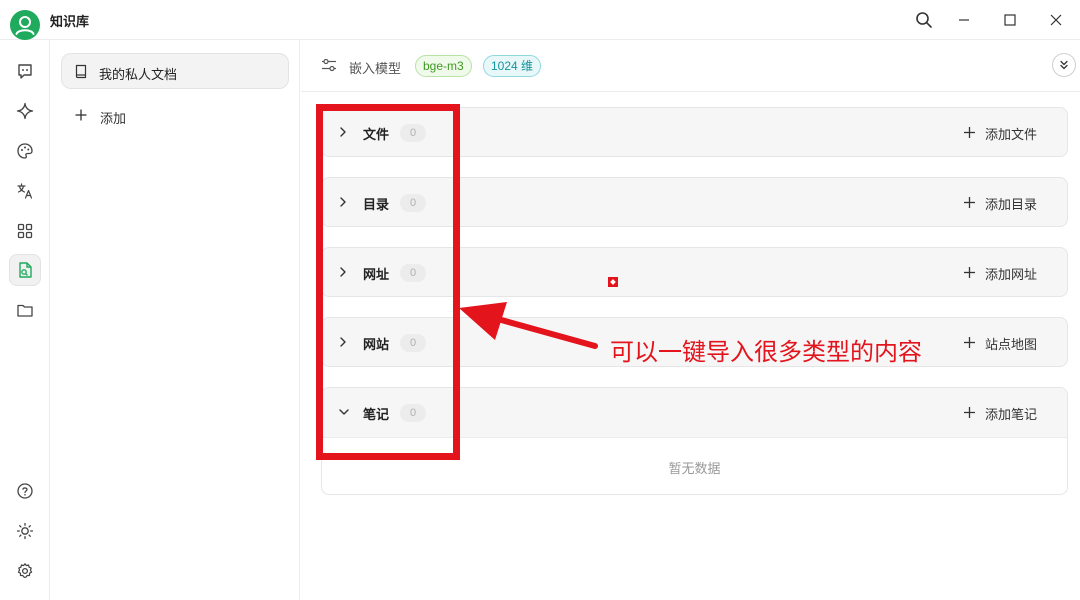 Image resolution: width=1080 pixels, height=600 pixels. I want to click on kb-item-private-docs: 我的私人文档, so click(175, 71).